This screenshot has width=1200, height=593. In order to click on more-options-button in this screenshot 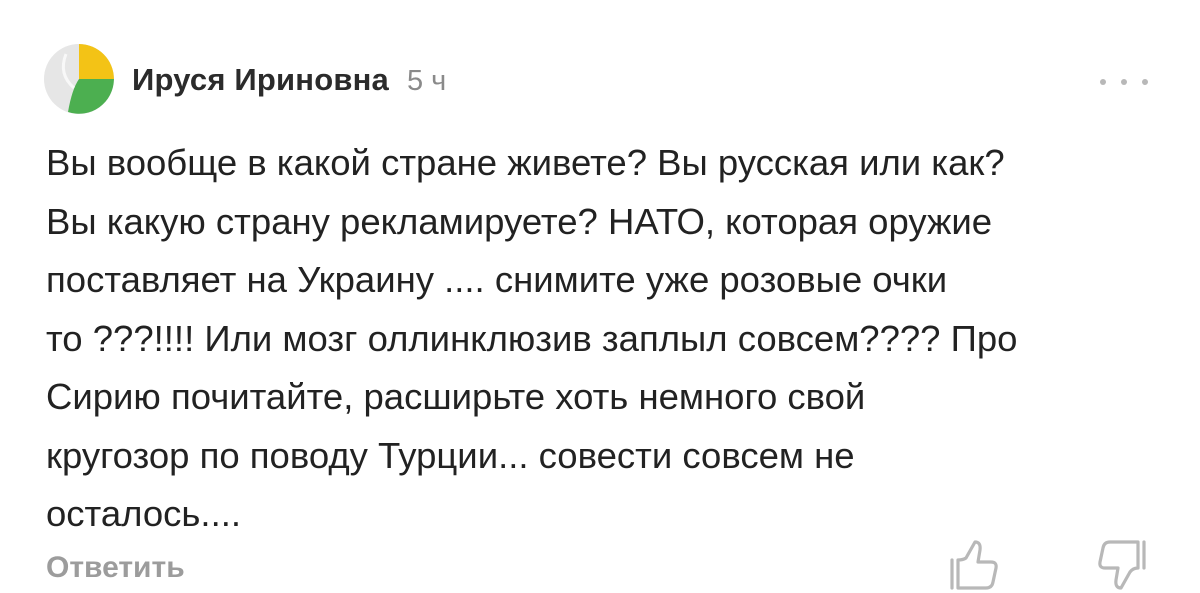, I will do `click(1124, 82)`.